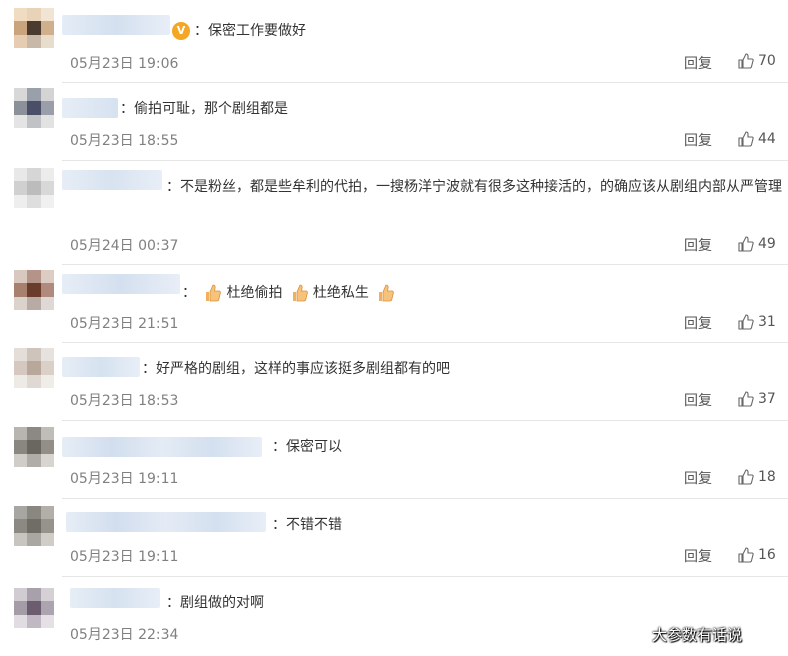 The image size is (788, 656). Describe the element at coordinates (124, 246) in the screenshot. I see `comment-time: 05月24日 00:37` at that location.